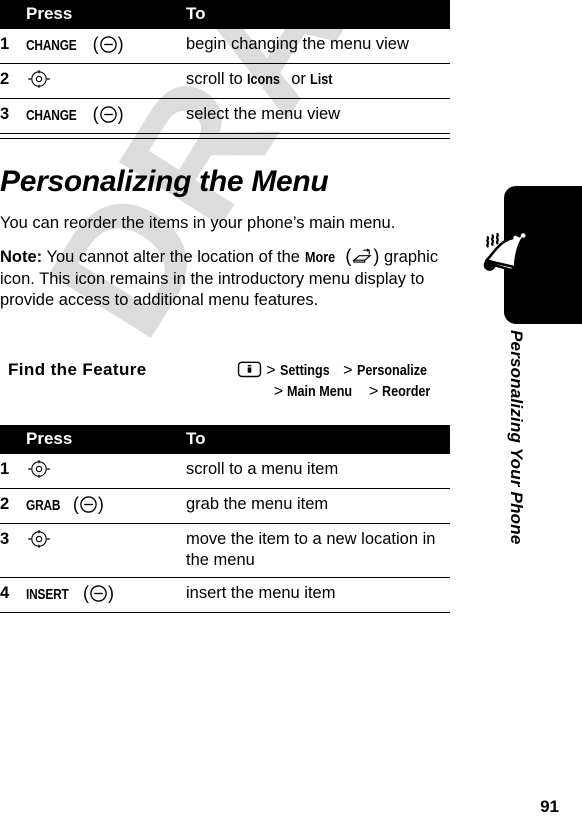 This screenshot has height=835, width=582. What do you see at coordinates (262, 469) in the screenshot?
I see `step-description: scroll to a menu item` at bounding box center [262, 469].